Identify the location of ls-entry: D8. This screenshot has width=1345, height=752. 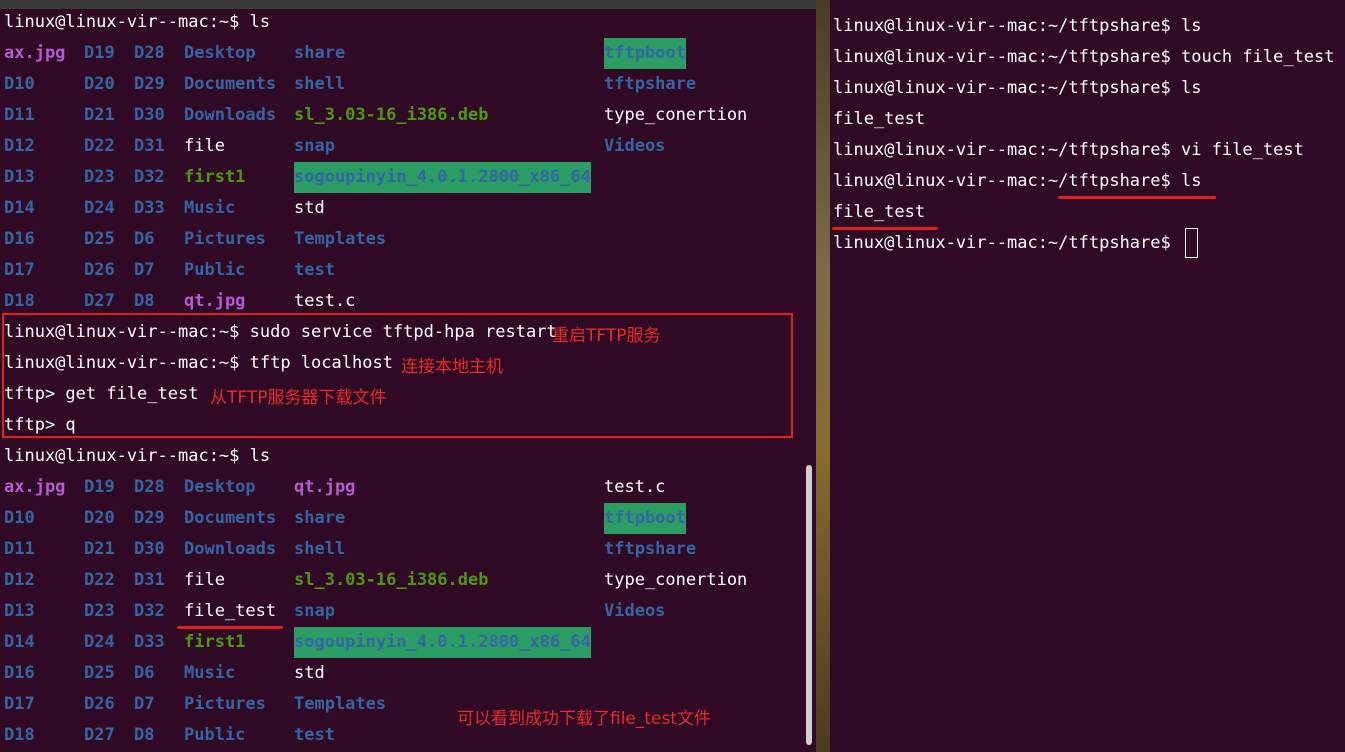
(144, 735).